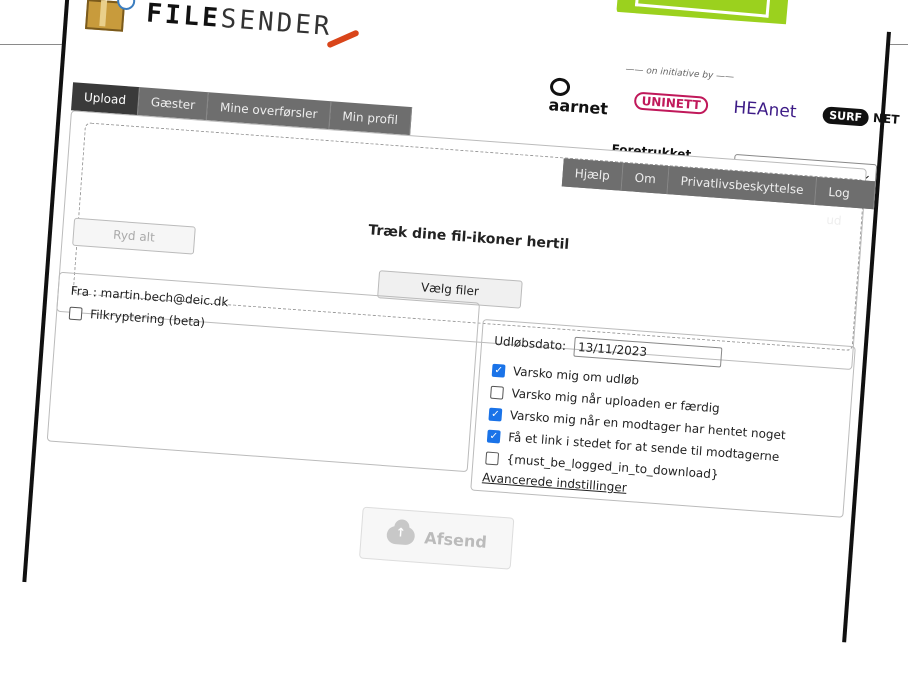 The height and width of the screenshot is (679, 908). What do you see at coordinates (645, 178) in the screenshot?
I see `tab-about: Om` at bounding box center [645, 178].